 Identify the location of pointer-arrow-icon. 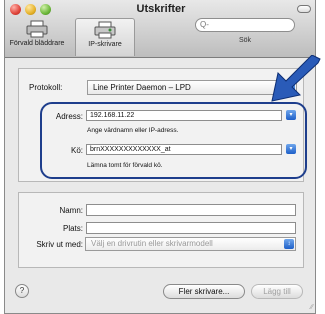
(296, 78).